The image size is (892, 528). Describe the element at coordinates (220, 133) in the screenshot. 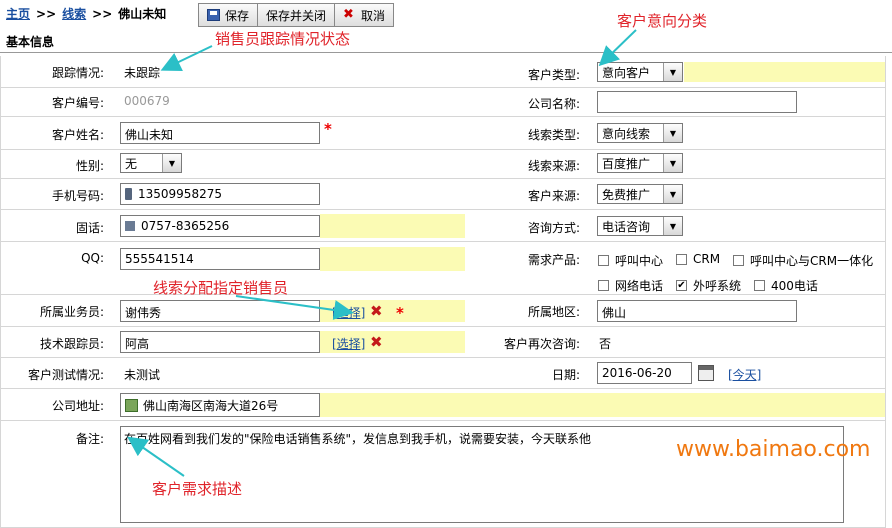

I see `customer-name-input: 佛山未知` at that location.